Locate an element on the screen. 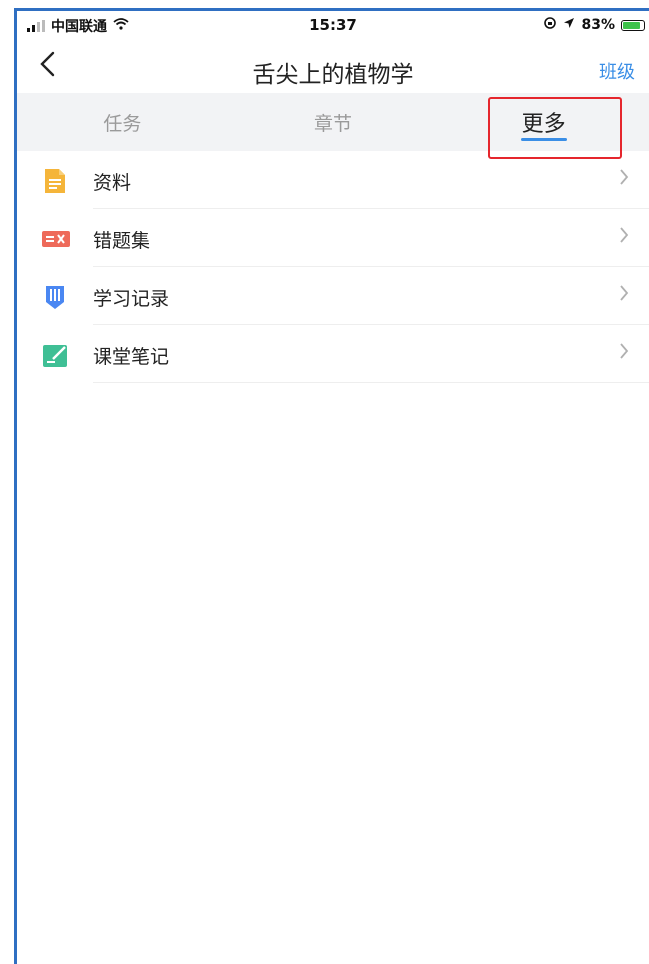 Image resolution: width=649 pixels, height=964 pixels. status-bar: 中国联通 15:37 83% is located at coordinates (333, 26).